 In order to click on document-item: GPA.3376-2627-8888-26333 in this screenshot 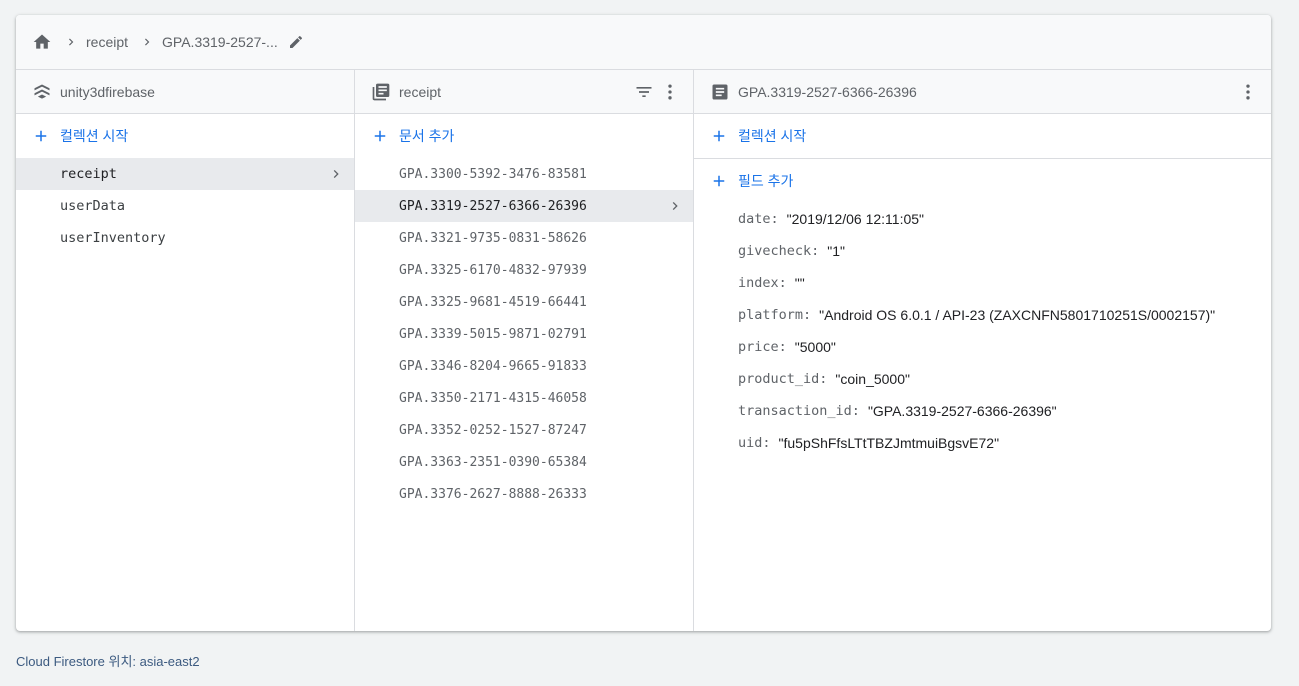, I will do `click(524, 494)`.